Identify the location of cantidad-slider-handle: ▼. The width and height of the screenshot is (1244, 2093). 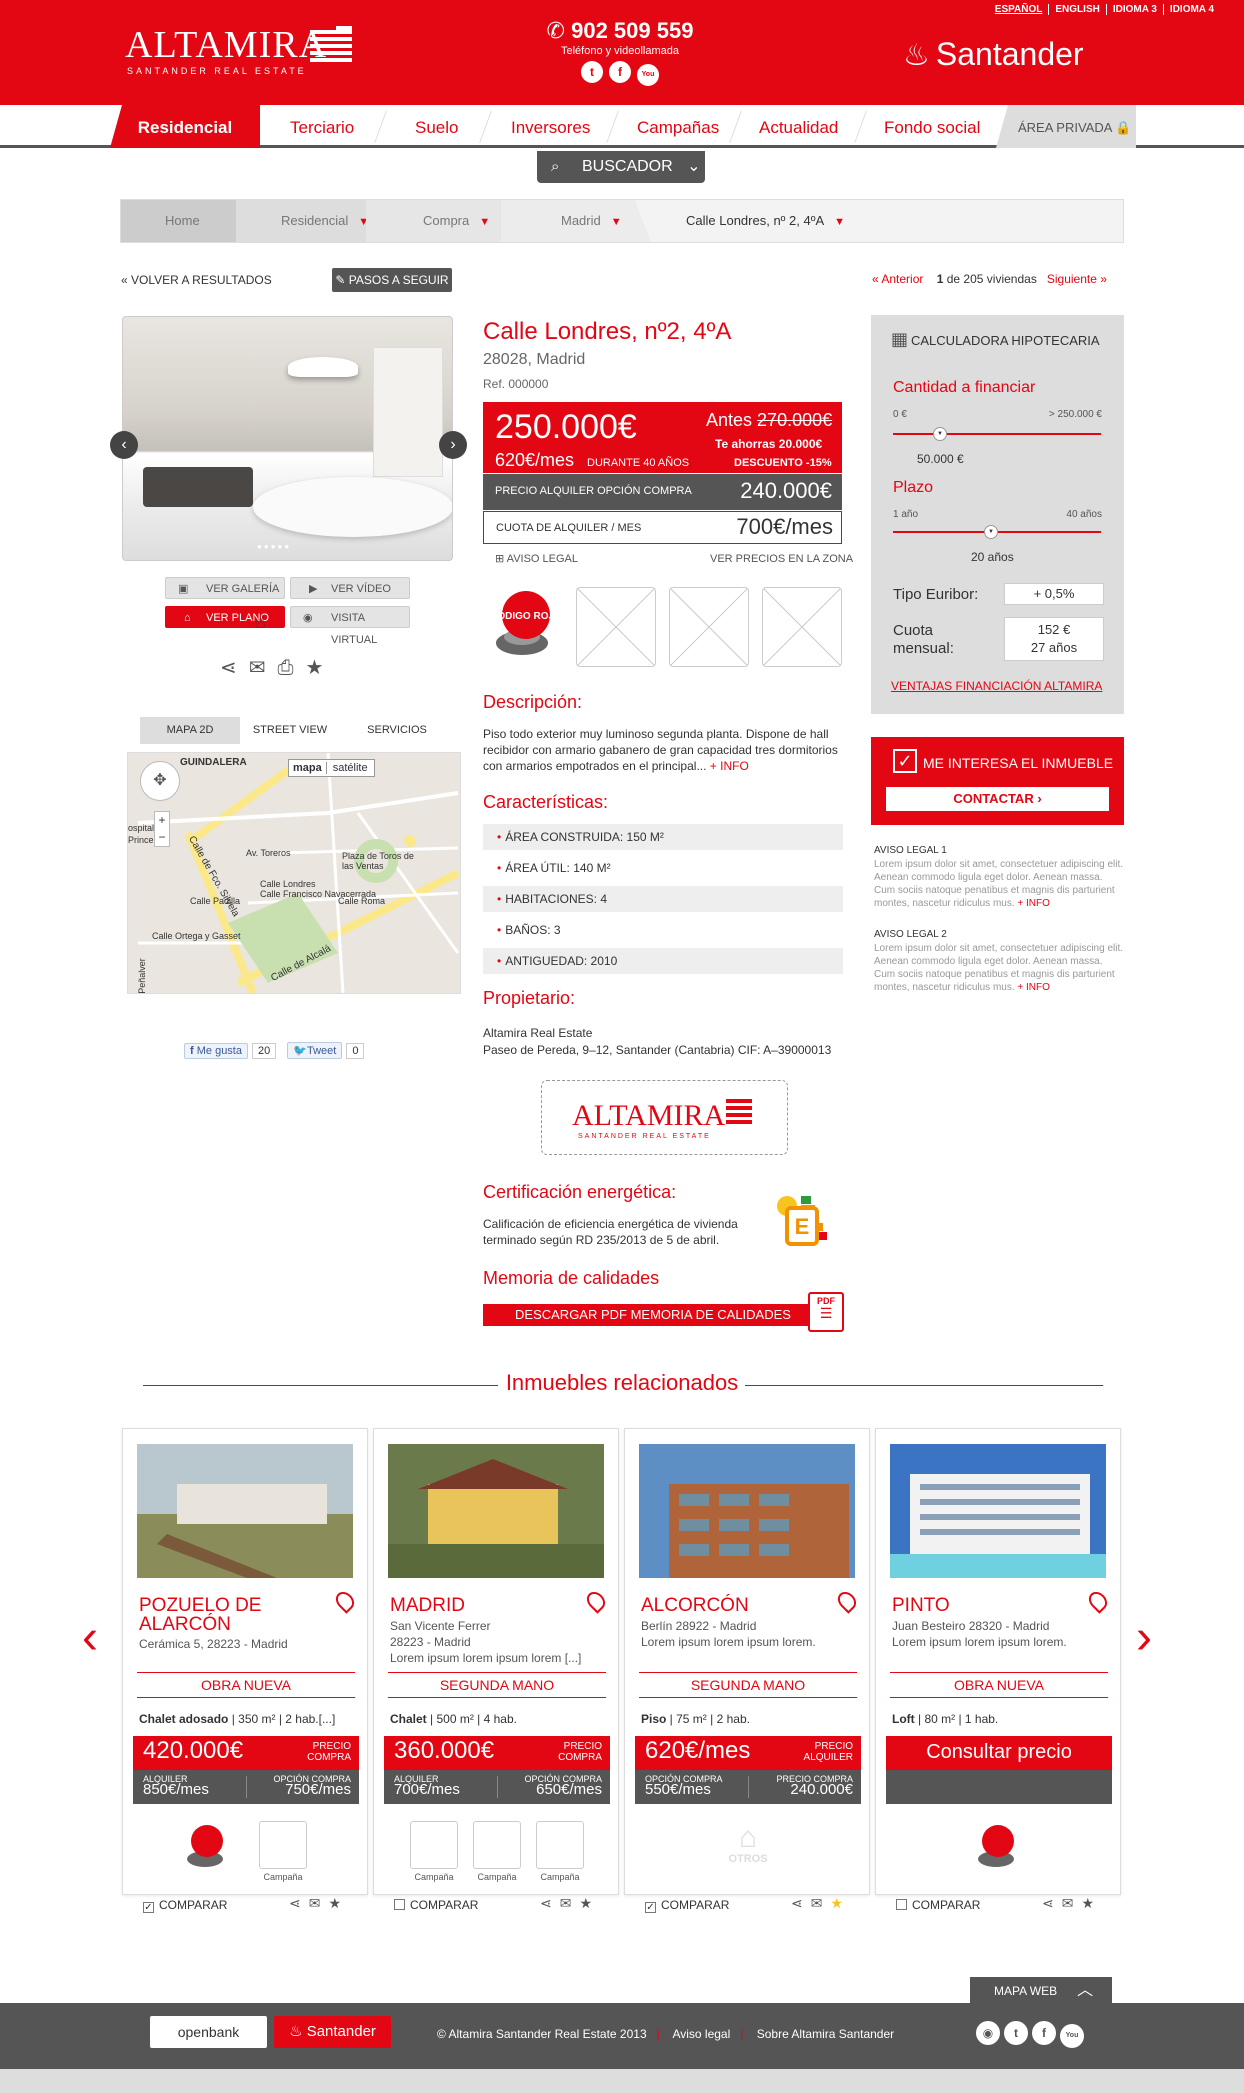
(940, 434).